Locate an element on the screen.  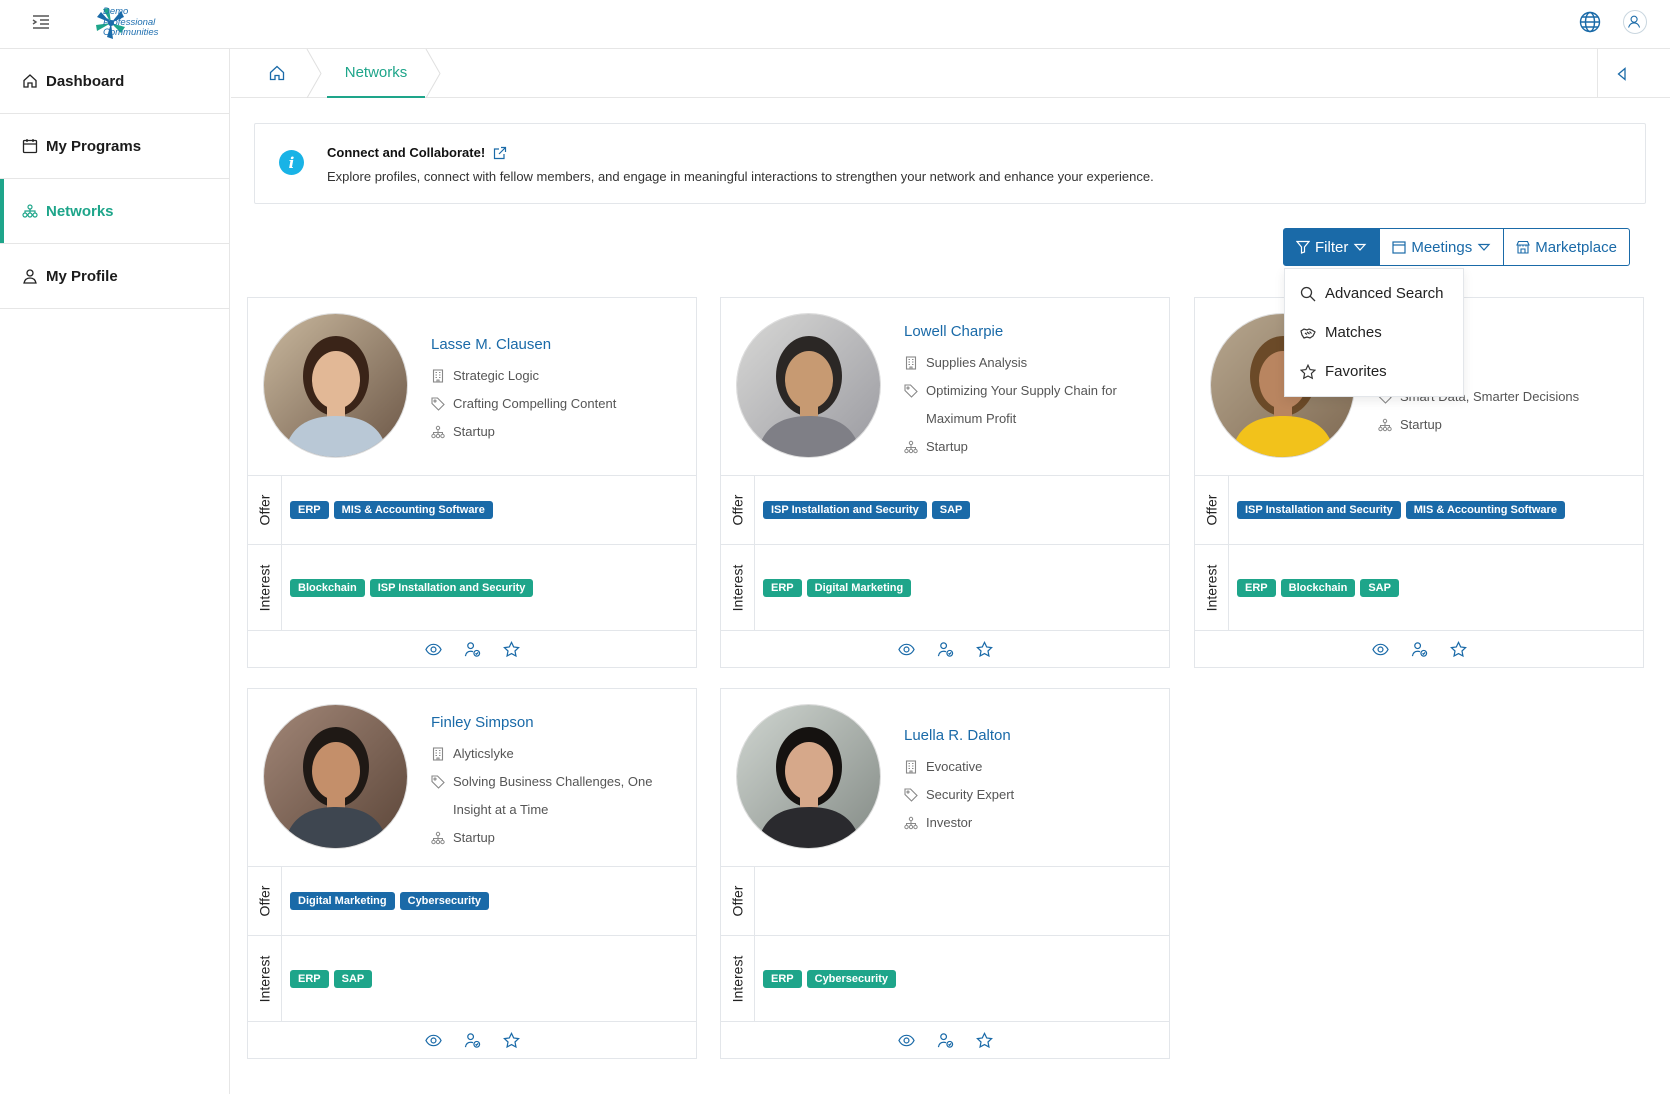
interest-label-text: Interest is located at coordinates (264, 587).